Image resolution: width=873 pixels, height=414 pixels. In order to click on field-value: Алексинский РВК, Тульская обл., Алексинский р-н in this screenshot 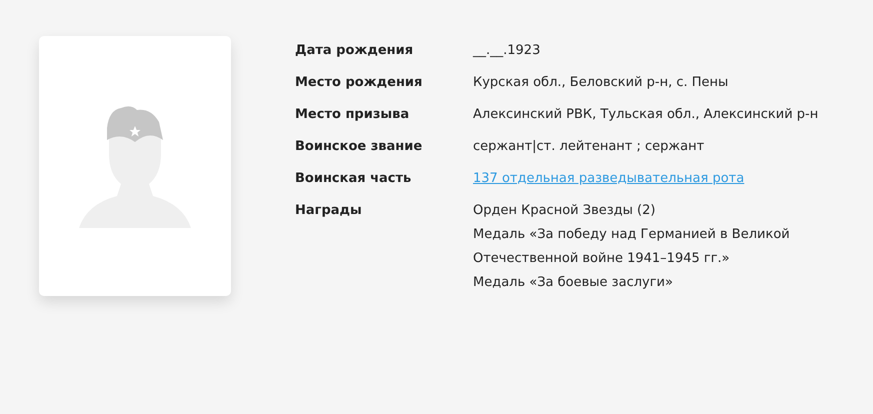, I will do `click(645, 115)`.